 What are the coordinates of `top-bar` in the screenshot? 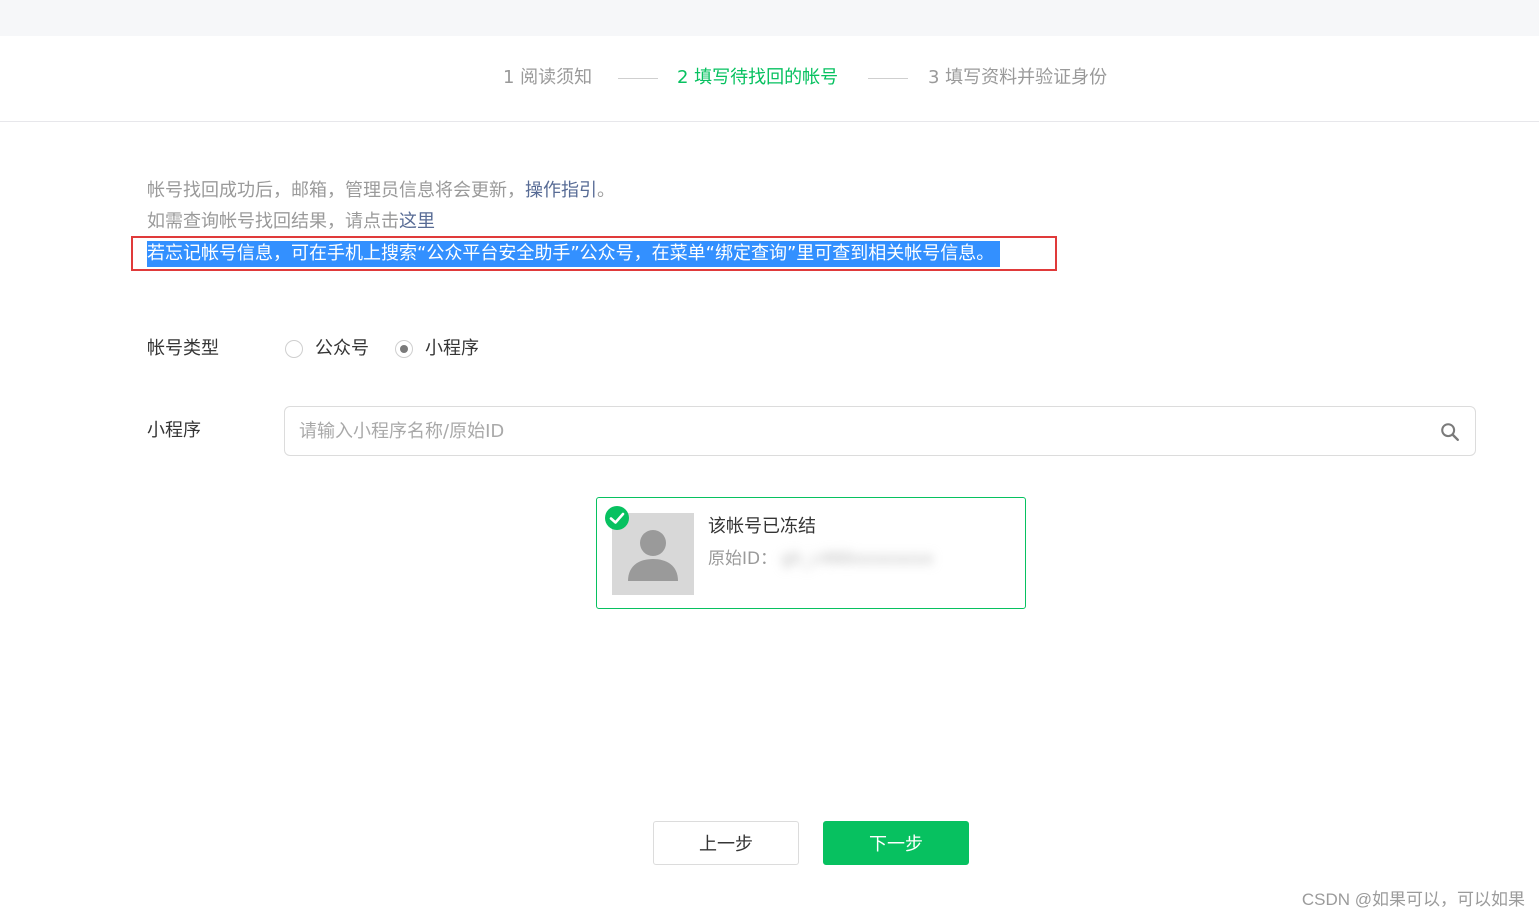 It's located at (769, 18).